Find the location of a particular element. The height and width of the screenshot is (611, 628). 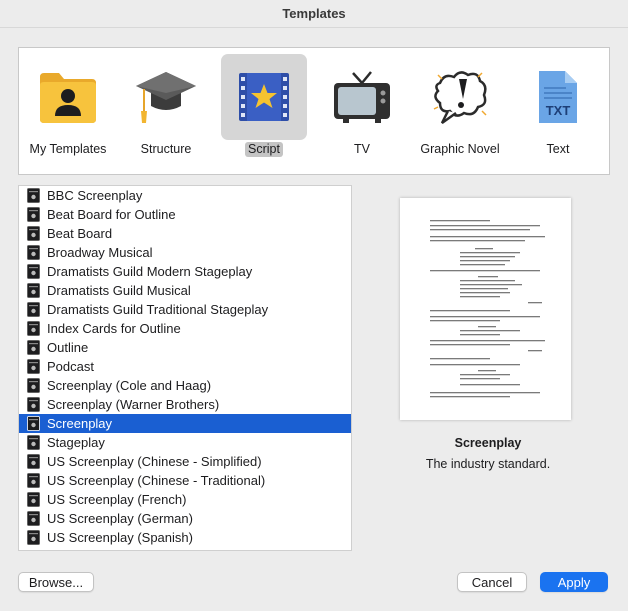

template-list-item: Dramatists Guild Modern Stageplay is located at coordinates (185, 271).